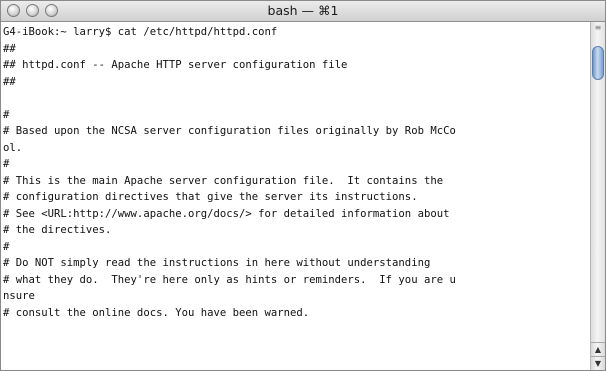  What do you see at coordinates (598, 28) in the screenshot?
I see `resize-grip-icon: ≡` at bounding box center [598, 28].